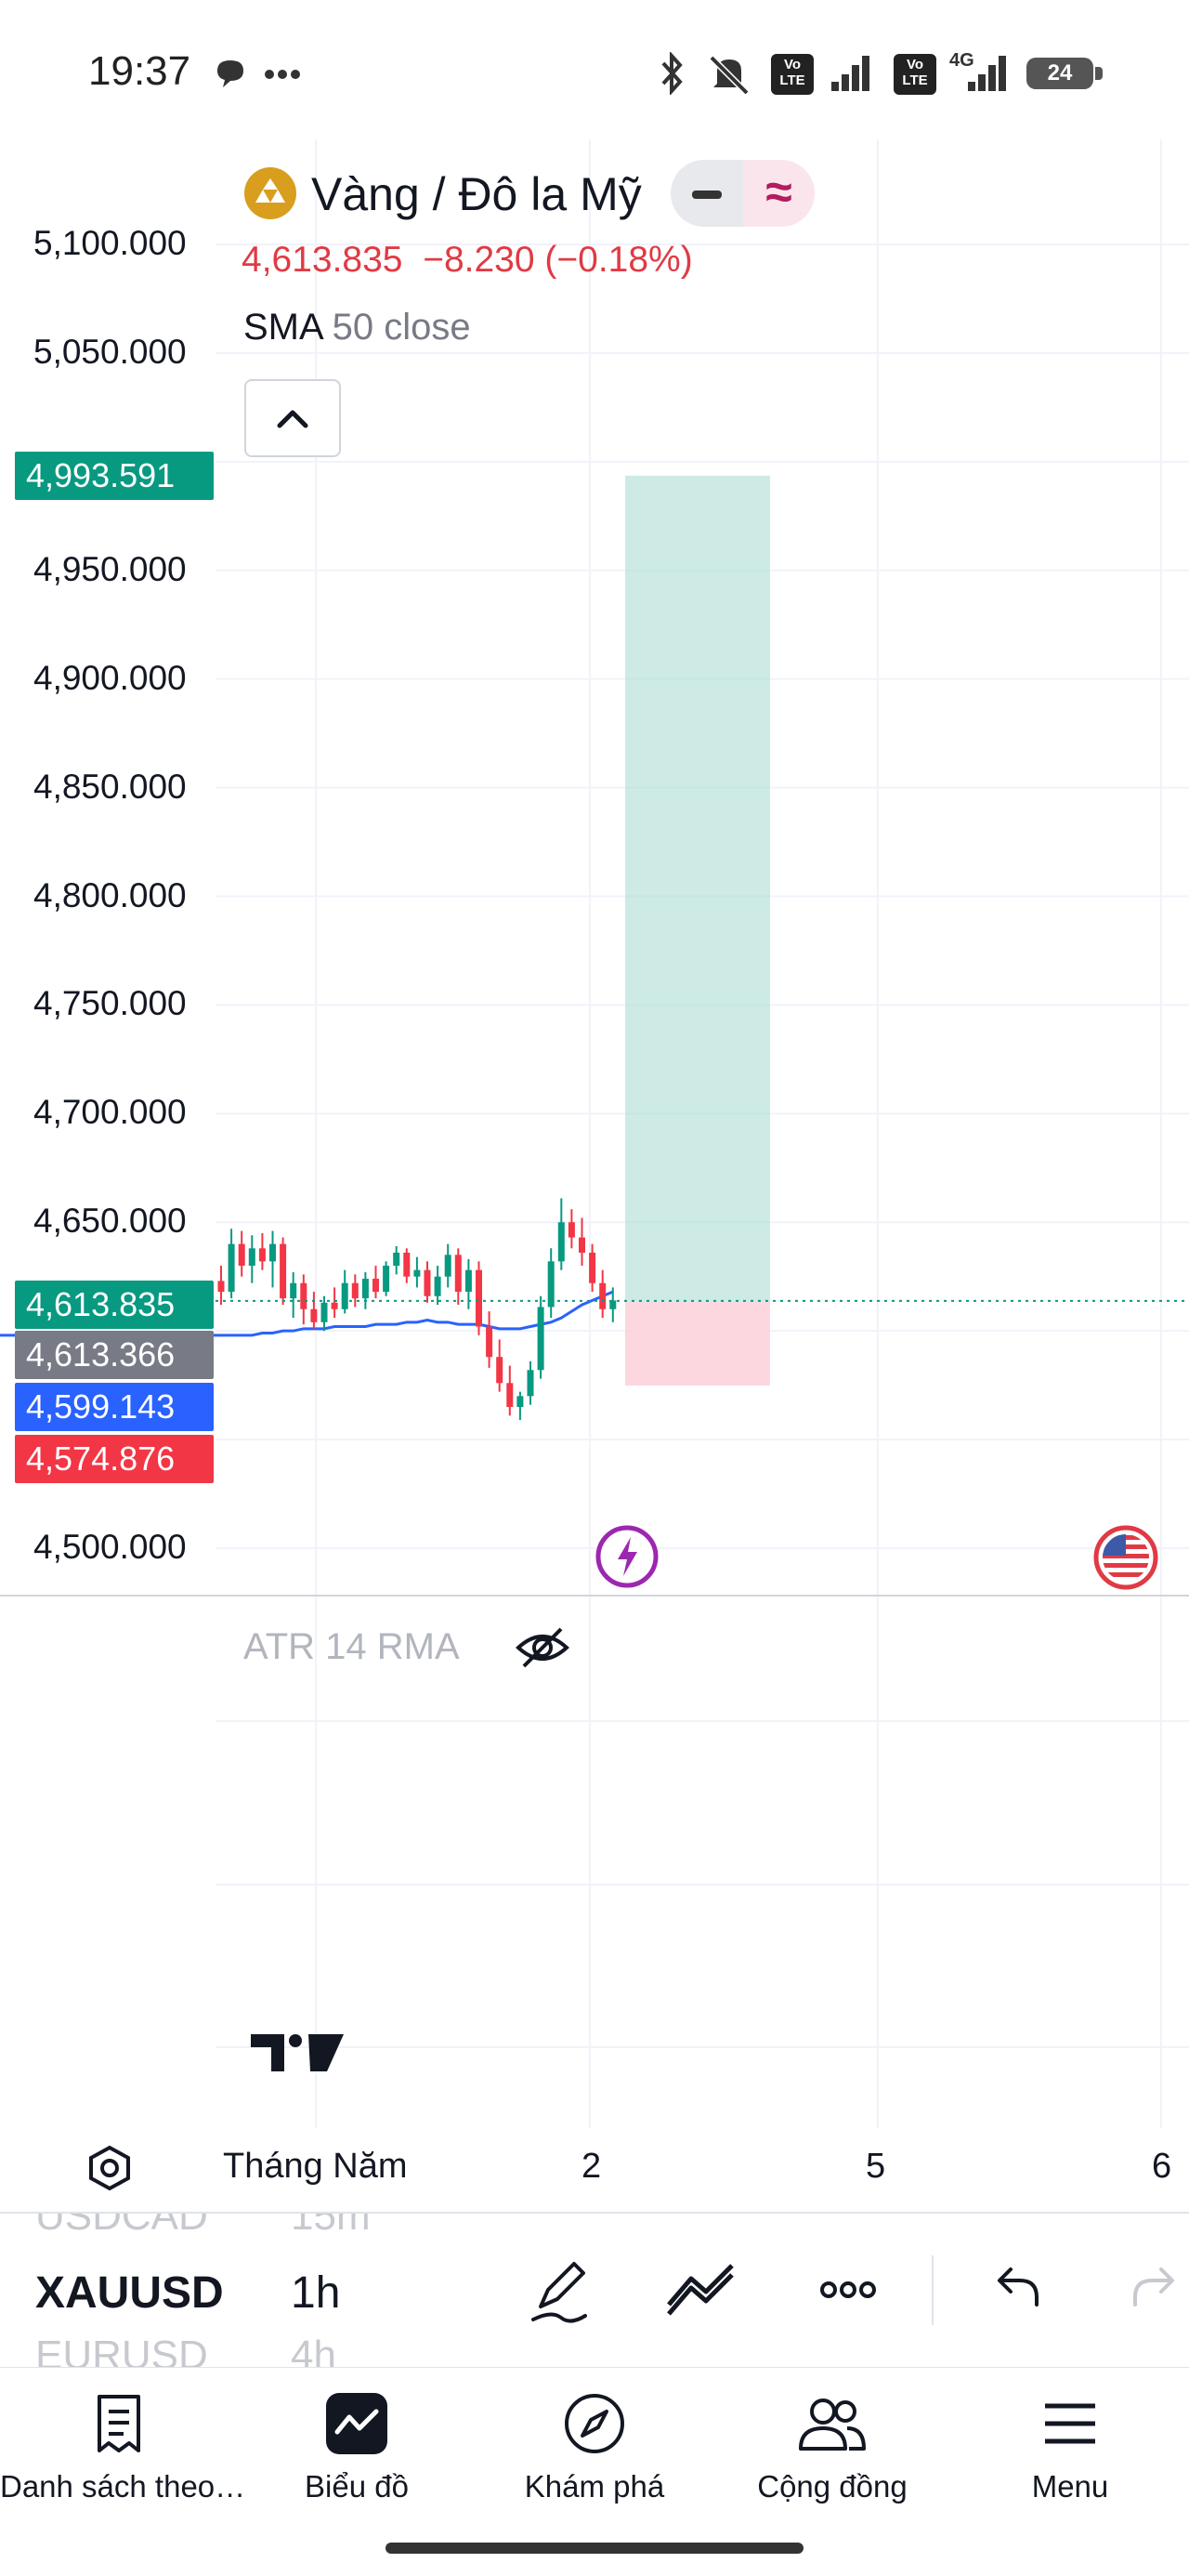 This screenshot has height=2576, width=1189. Describe the element at coordinates (316, 2293) in the screenshot. I see `current-interval: 1h` at that location.